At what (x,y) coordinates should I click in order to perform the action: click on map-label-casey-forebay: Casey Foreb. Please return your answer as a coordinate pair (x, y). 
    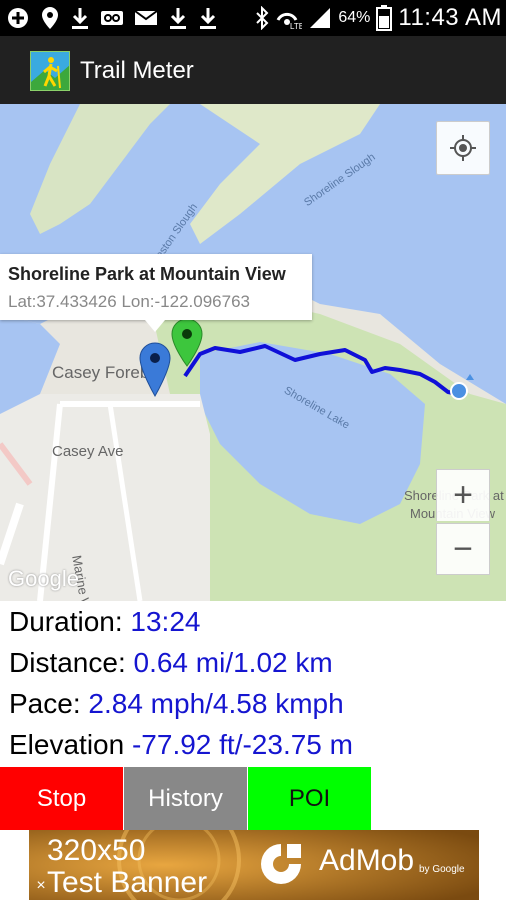
    Looking at the image, I should click on (101, 372).